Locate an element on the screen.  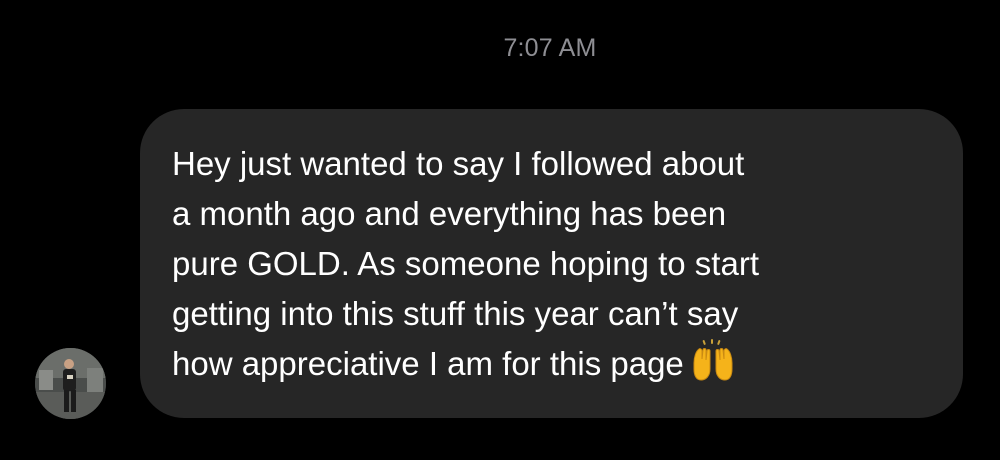
message-timestamp: 7:07 AM is located at coordinates (550, 48).